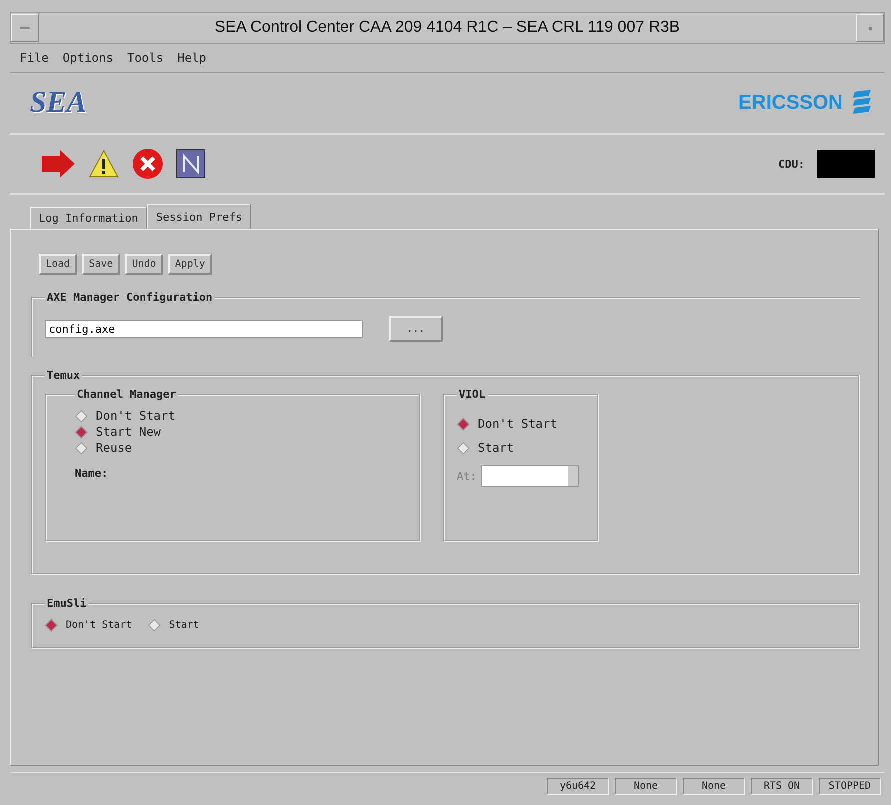 This screenshot has height=805, width=891. I want to click on menu-item: Options, so click(88, 58).